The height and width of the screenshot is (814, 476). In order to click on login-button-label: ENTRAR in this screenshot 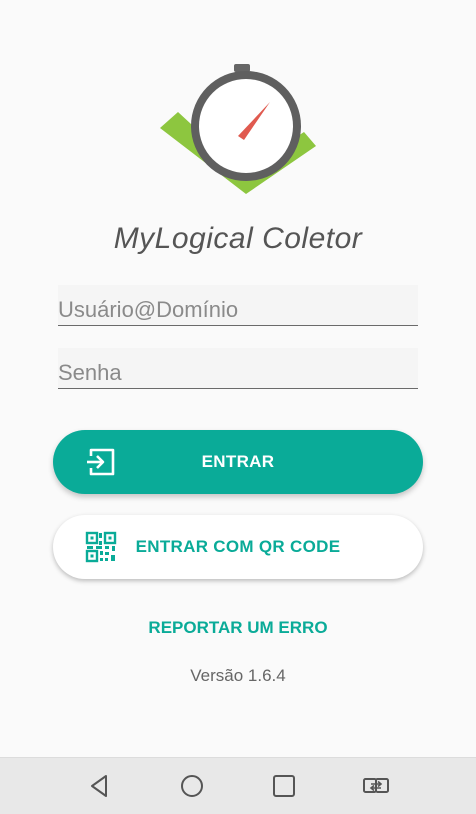, I will do `click(238, 461)`.